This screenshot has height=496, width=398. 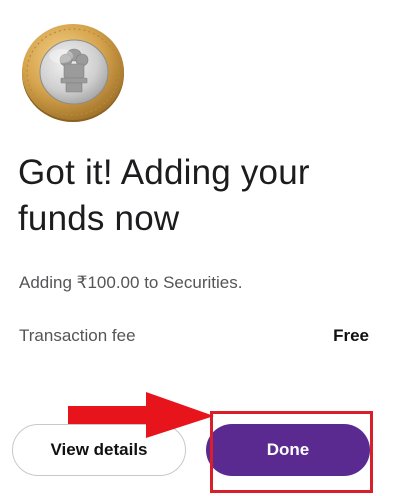 What do you see at coordinates (99, 450) in the screenshot?
I see `view-details-button: View details` at bounding box center [99, 450].